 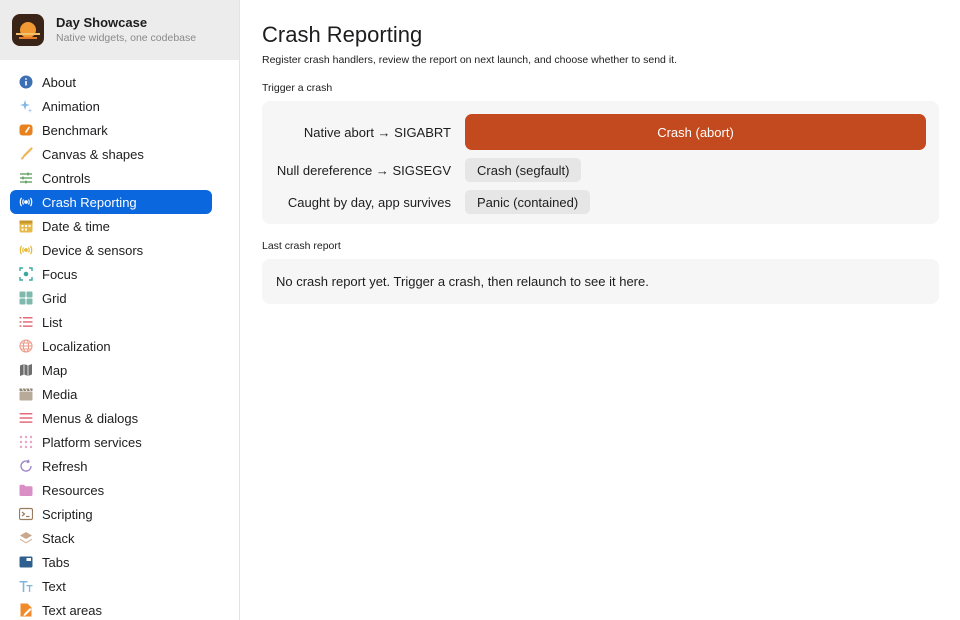 I want to click on sidebar-item-tabs: Tabs, so click(x=111, y=562).